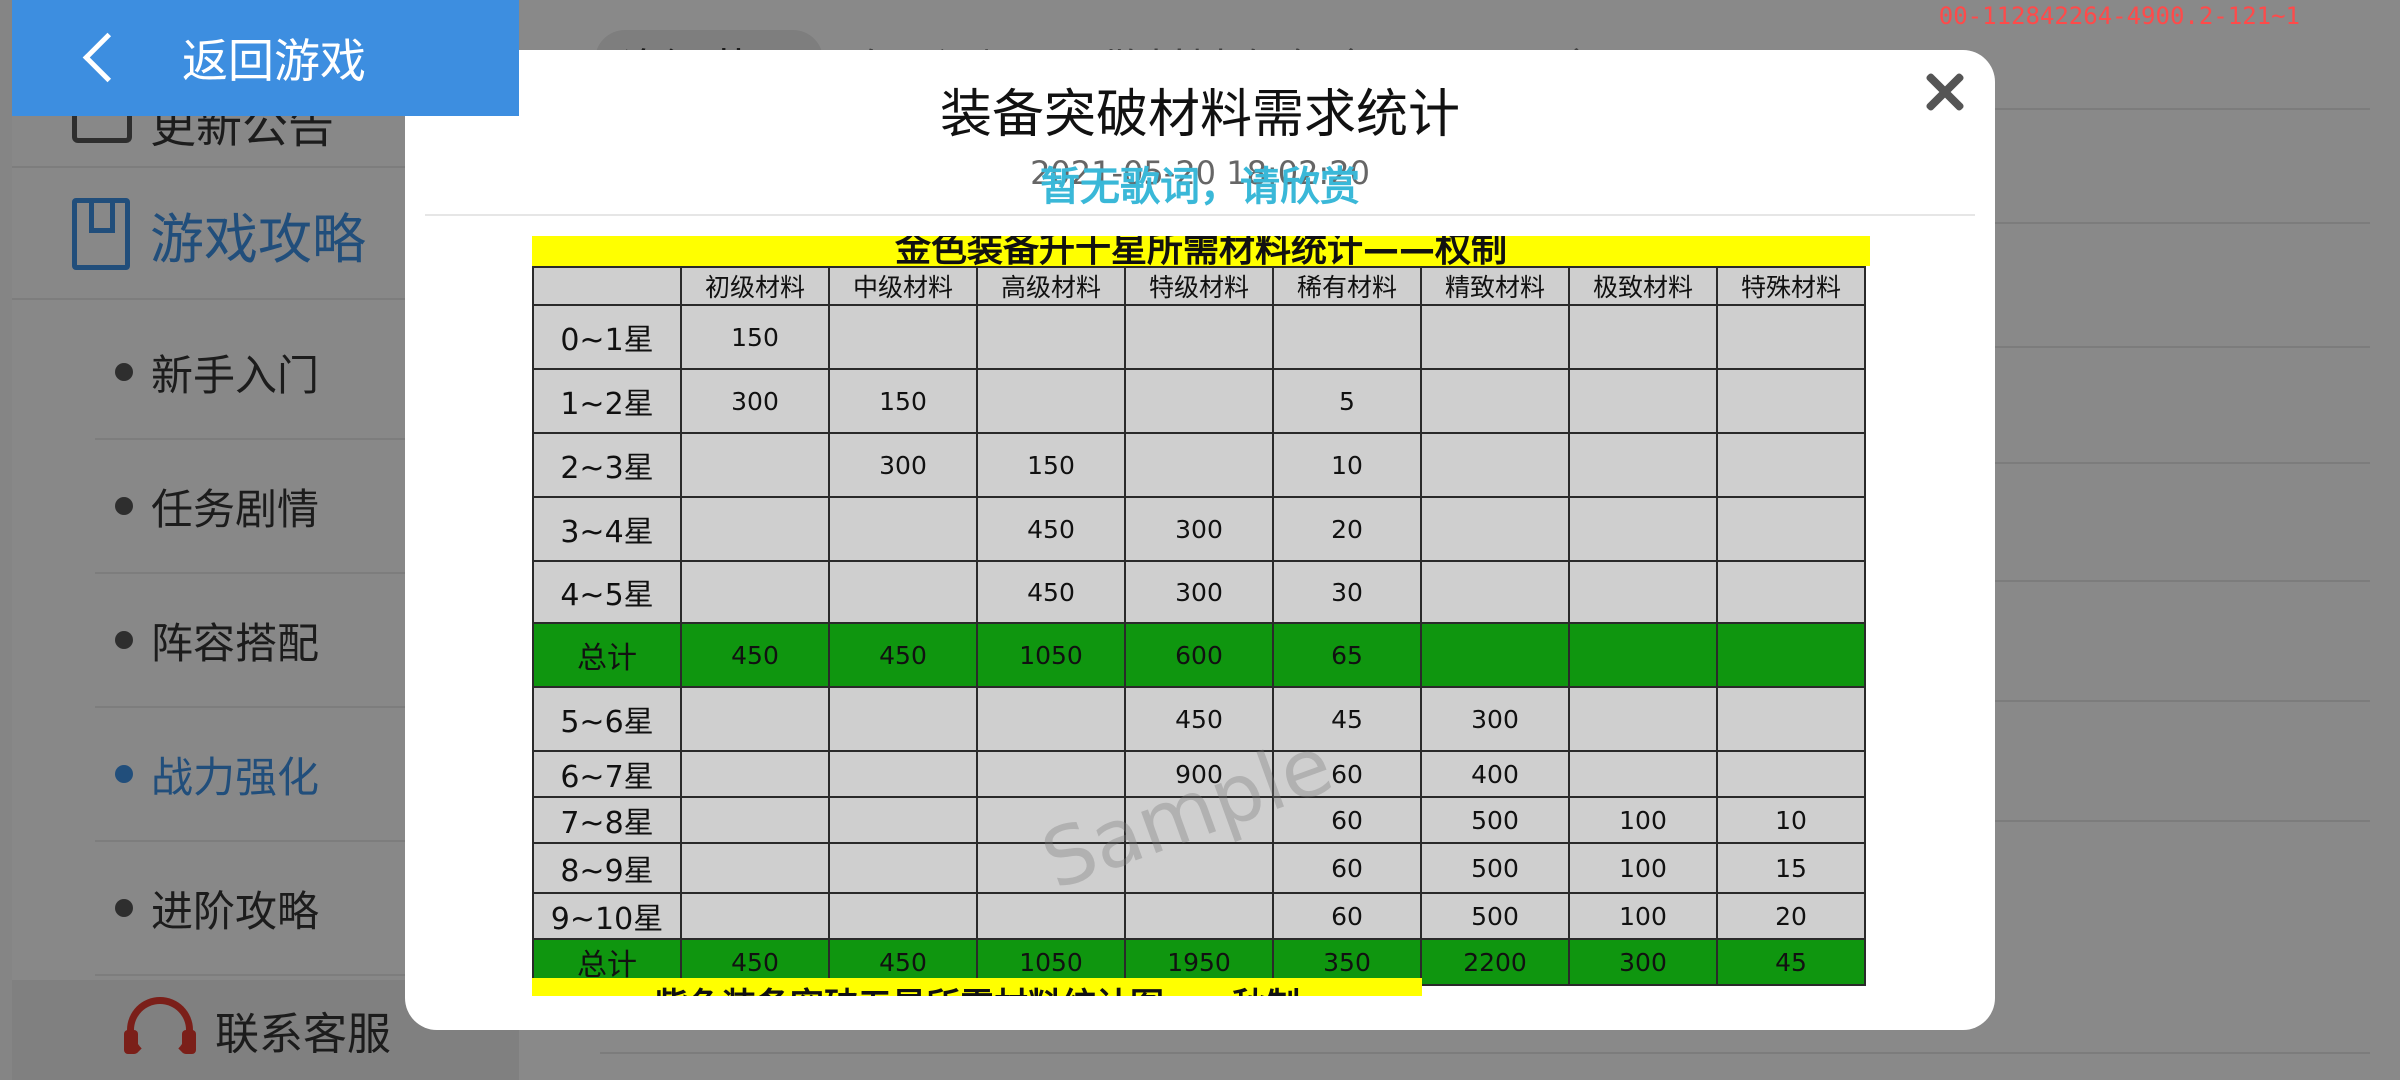 Image resolution: width=2400 pixels, height=1080 pixels. What do you see at coordinates (1347, 401) in the screenshot?
I see `table-cell: 5` at bounding box center [1347, 401].